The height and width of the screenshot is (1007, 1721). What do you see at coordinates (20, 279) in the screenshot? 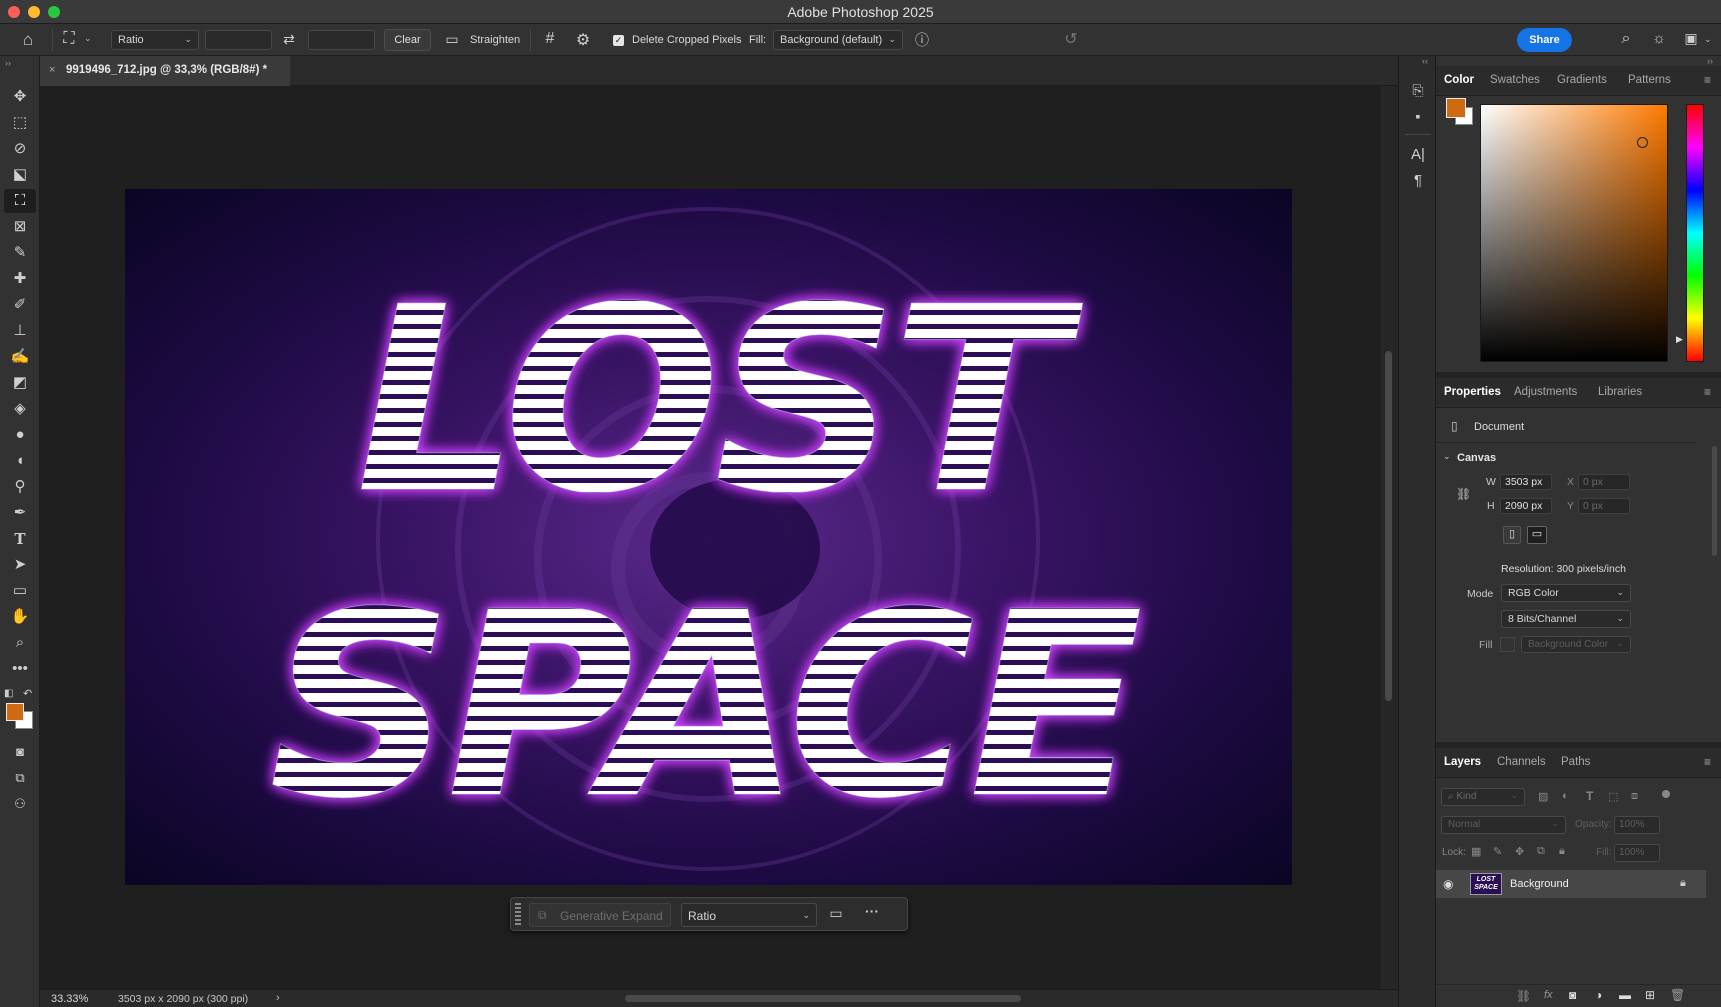
I see `healing-brush-tool-icon: ✚` at bounding box center [20, 279].